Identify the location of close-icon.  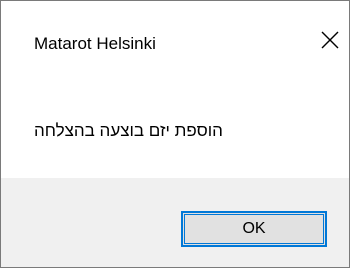
(330, 40).